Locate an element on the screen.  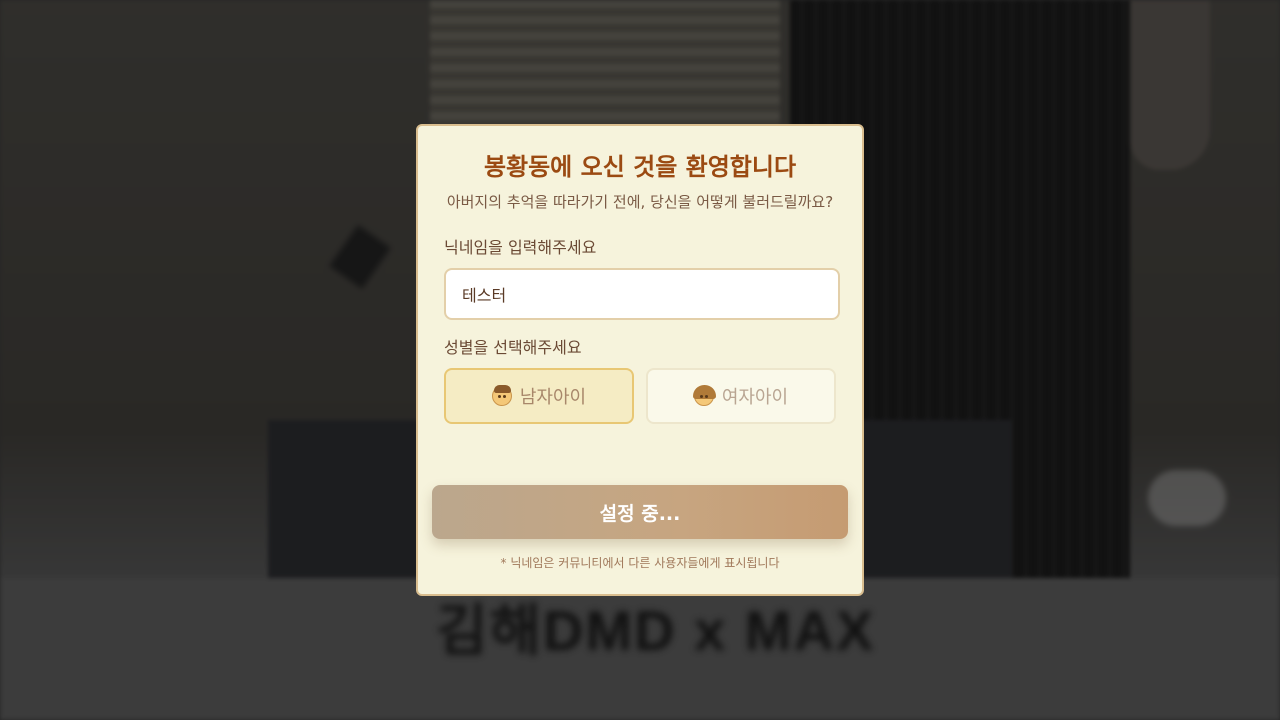
gender-option-girl: 여자아이 is located at coordinates (741, 396).